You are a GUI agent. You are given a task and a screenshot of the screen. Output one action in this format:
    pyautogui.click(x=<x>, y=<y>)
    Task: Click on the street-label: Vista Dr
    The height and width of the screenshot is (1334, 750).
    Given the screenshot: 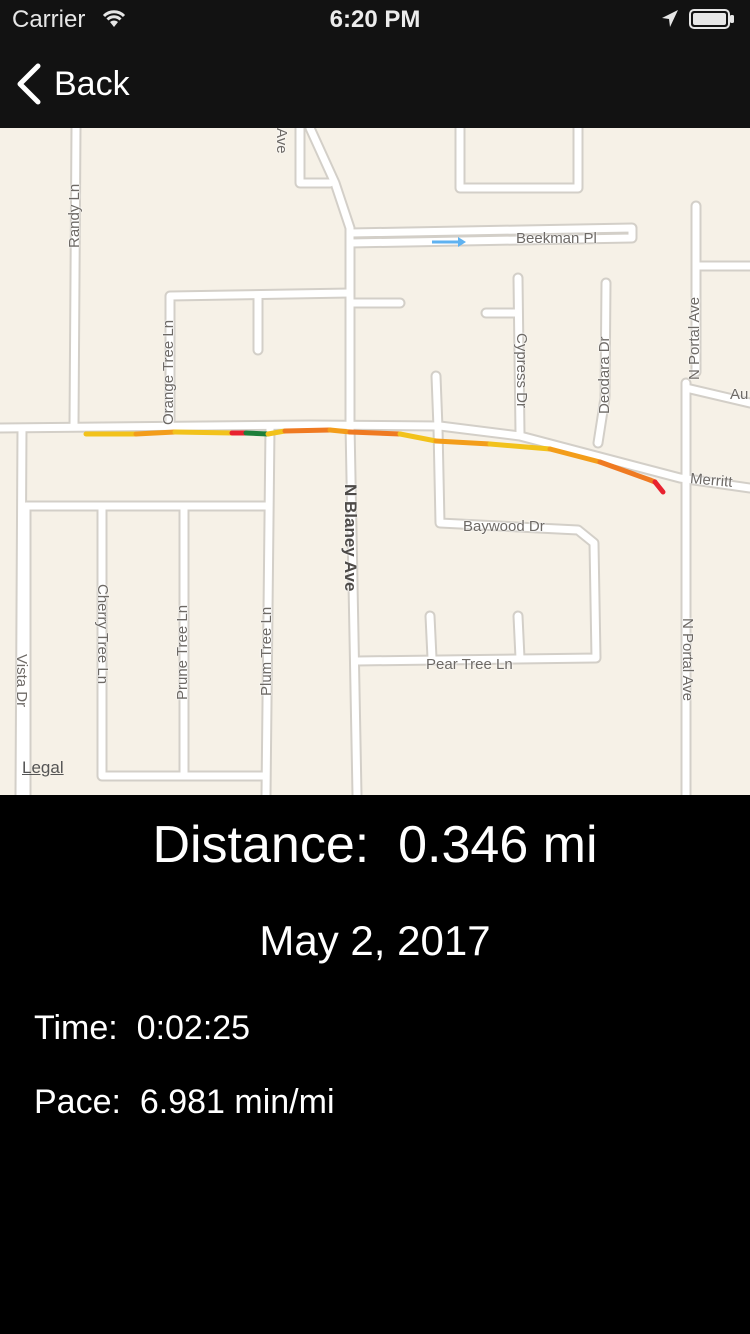 What is the action you would take?
    pyautogui.click(x=21, y=681)
    